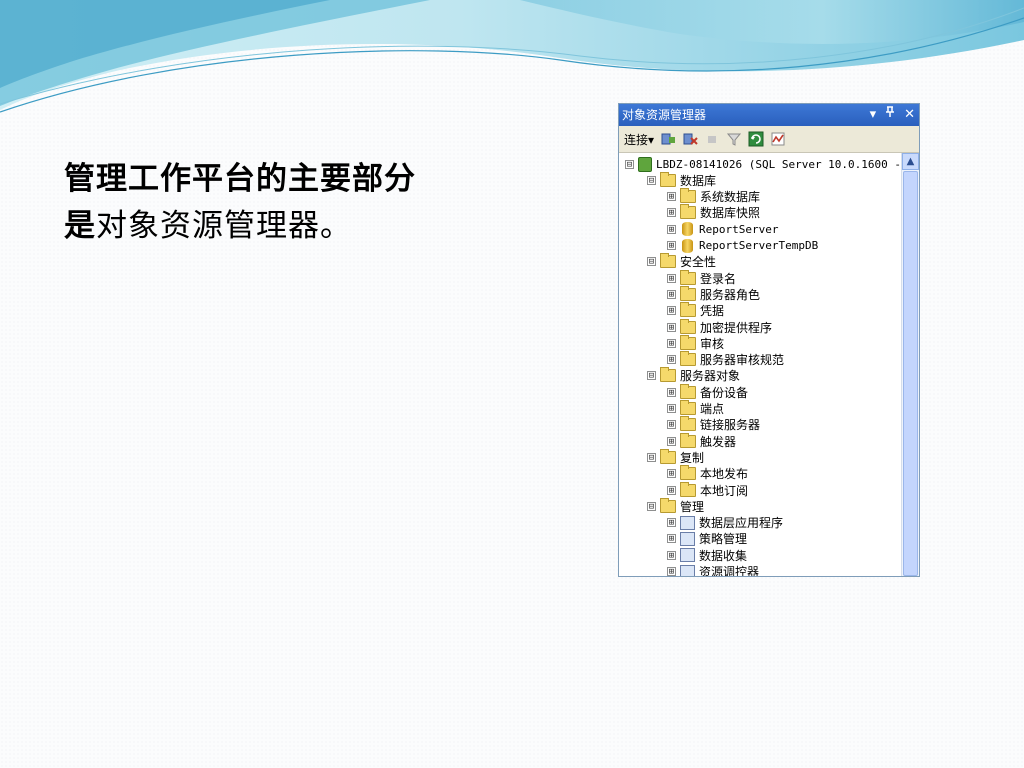 The height and width of the screenshot is (768, 1024). I want to click on tree-node: ⊞ 备份设备, so click(708, 391).